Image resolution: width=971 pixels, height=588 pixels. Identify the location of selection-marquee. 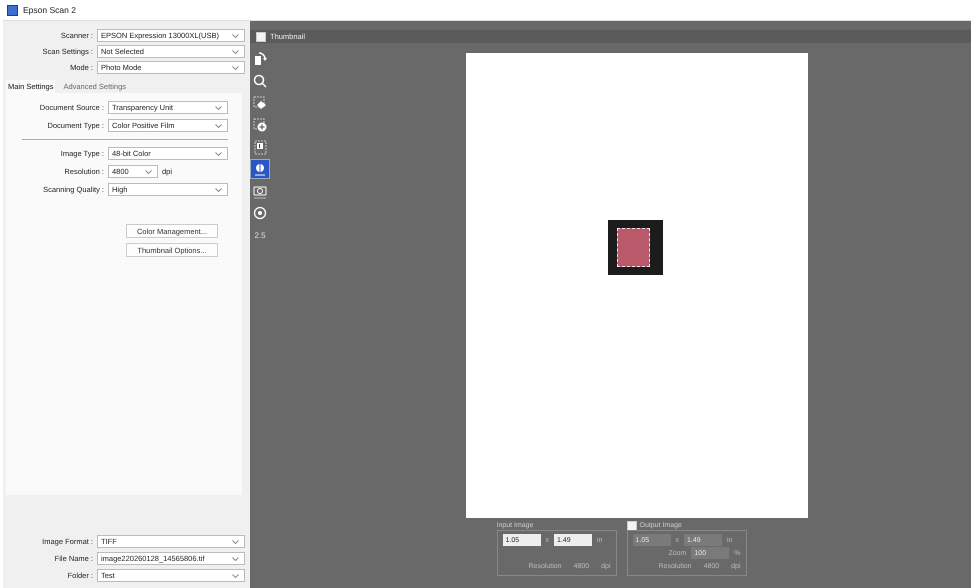
(633, 247).